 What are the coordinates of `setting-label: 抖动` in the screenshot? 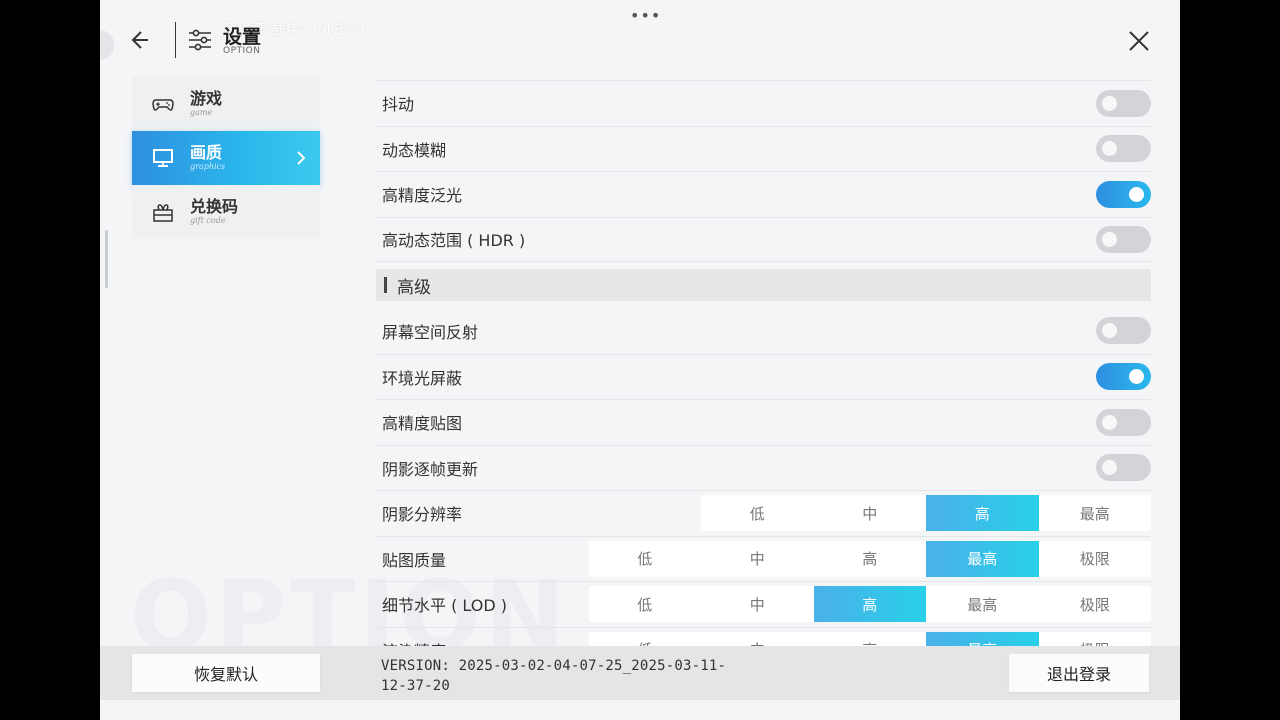 It's located at (398, 105).